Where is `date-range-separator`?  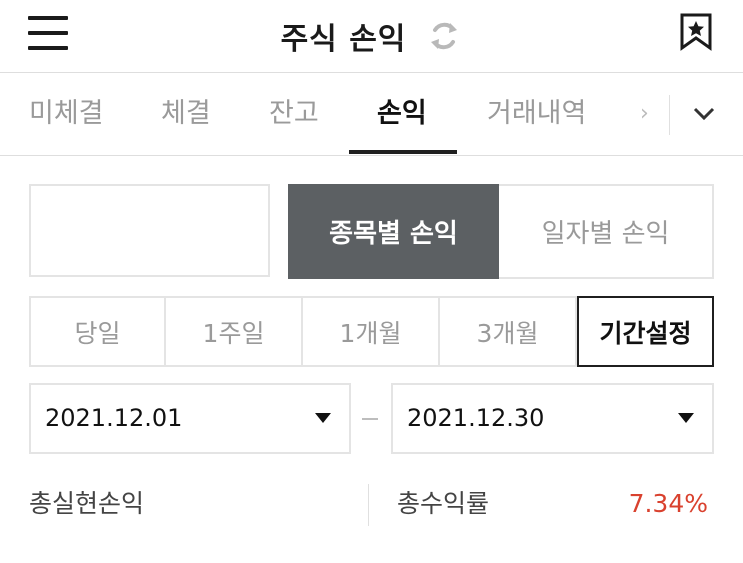 date-range-separator is located at coordinates (370, 419).